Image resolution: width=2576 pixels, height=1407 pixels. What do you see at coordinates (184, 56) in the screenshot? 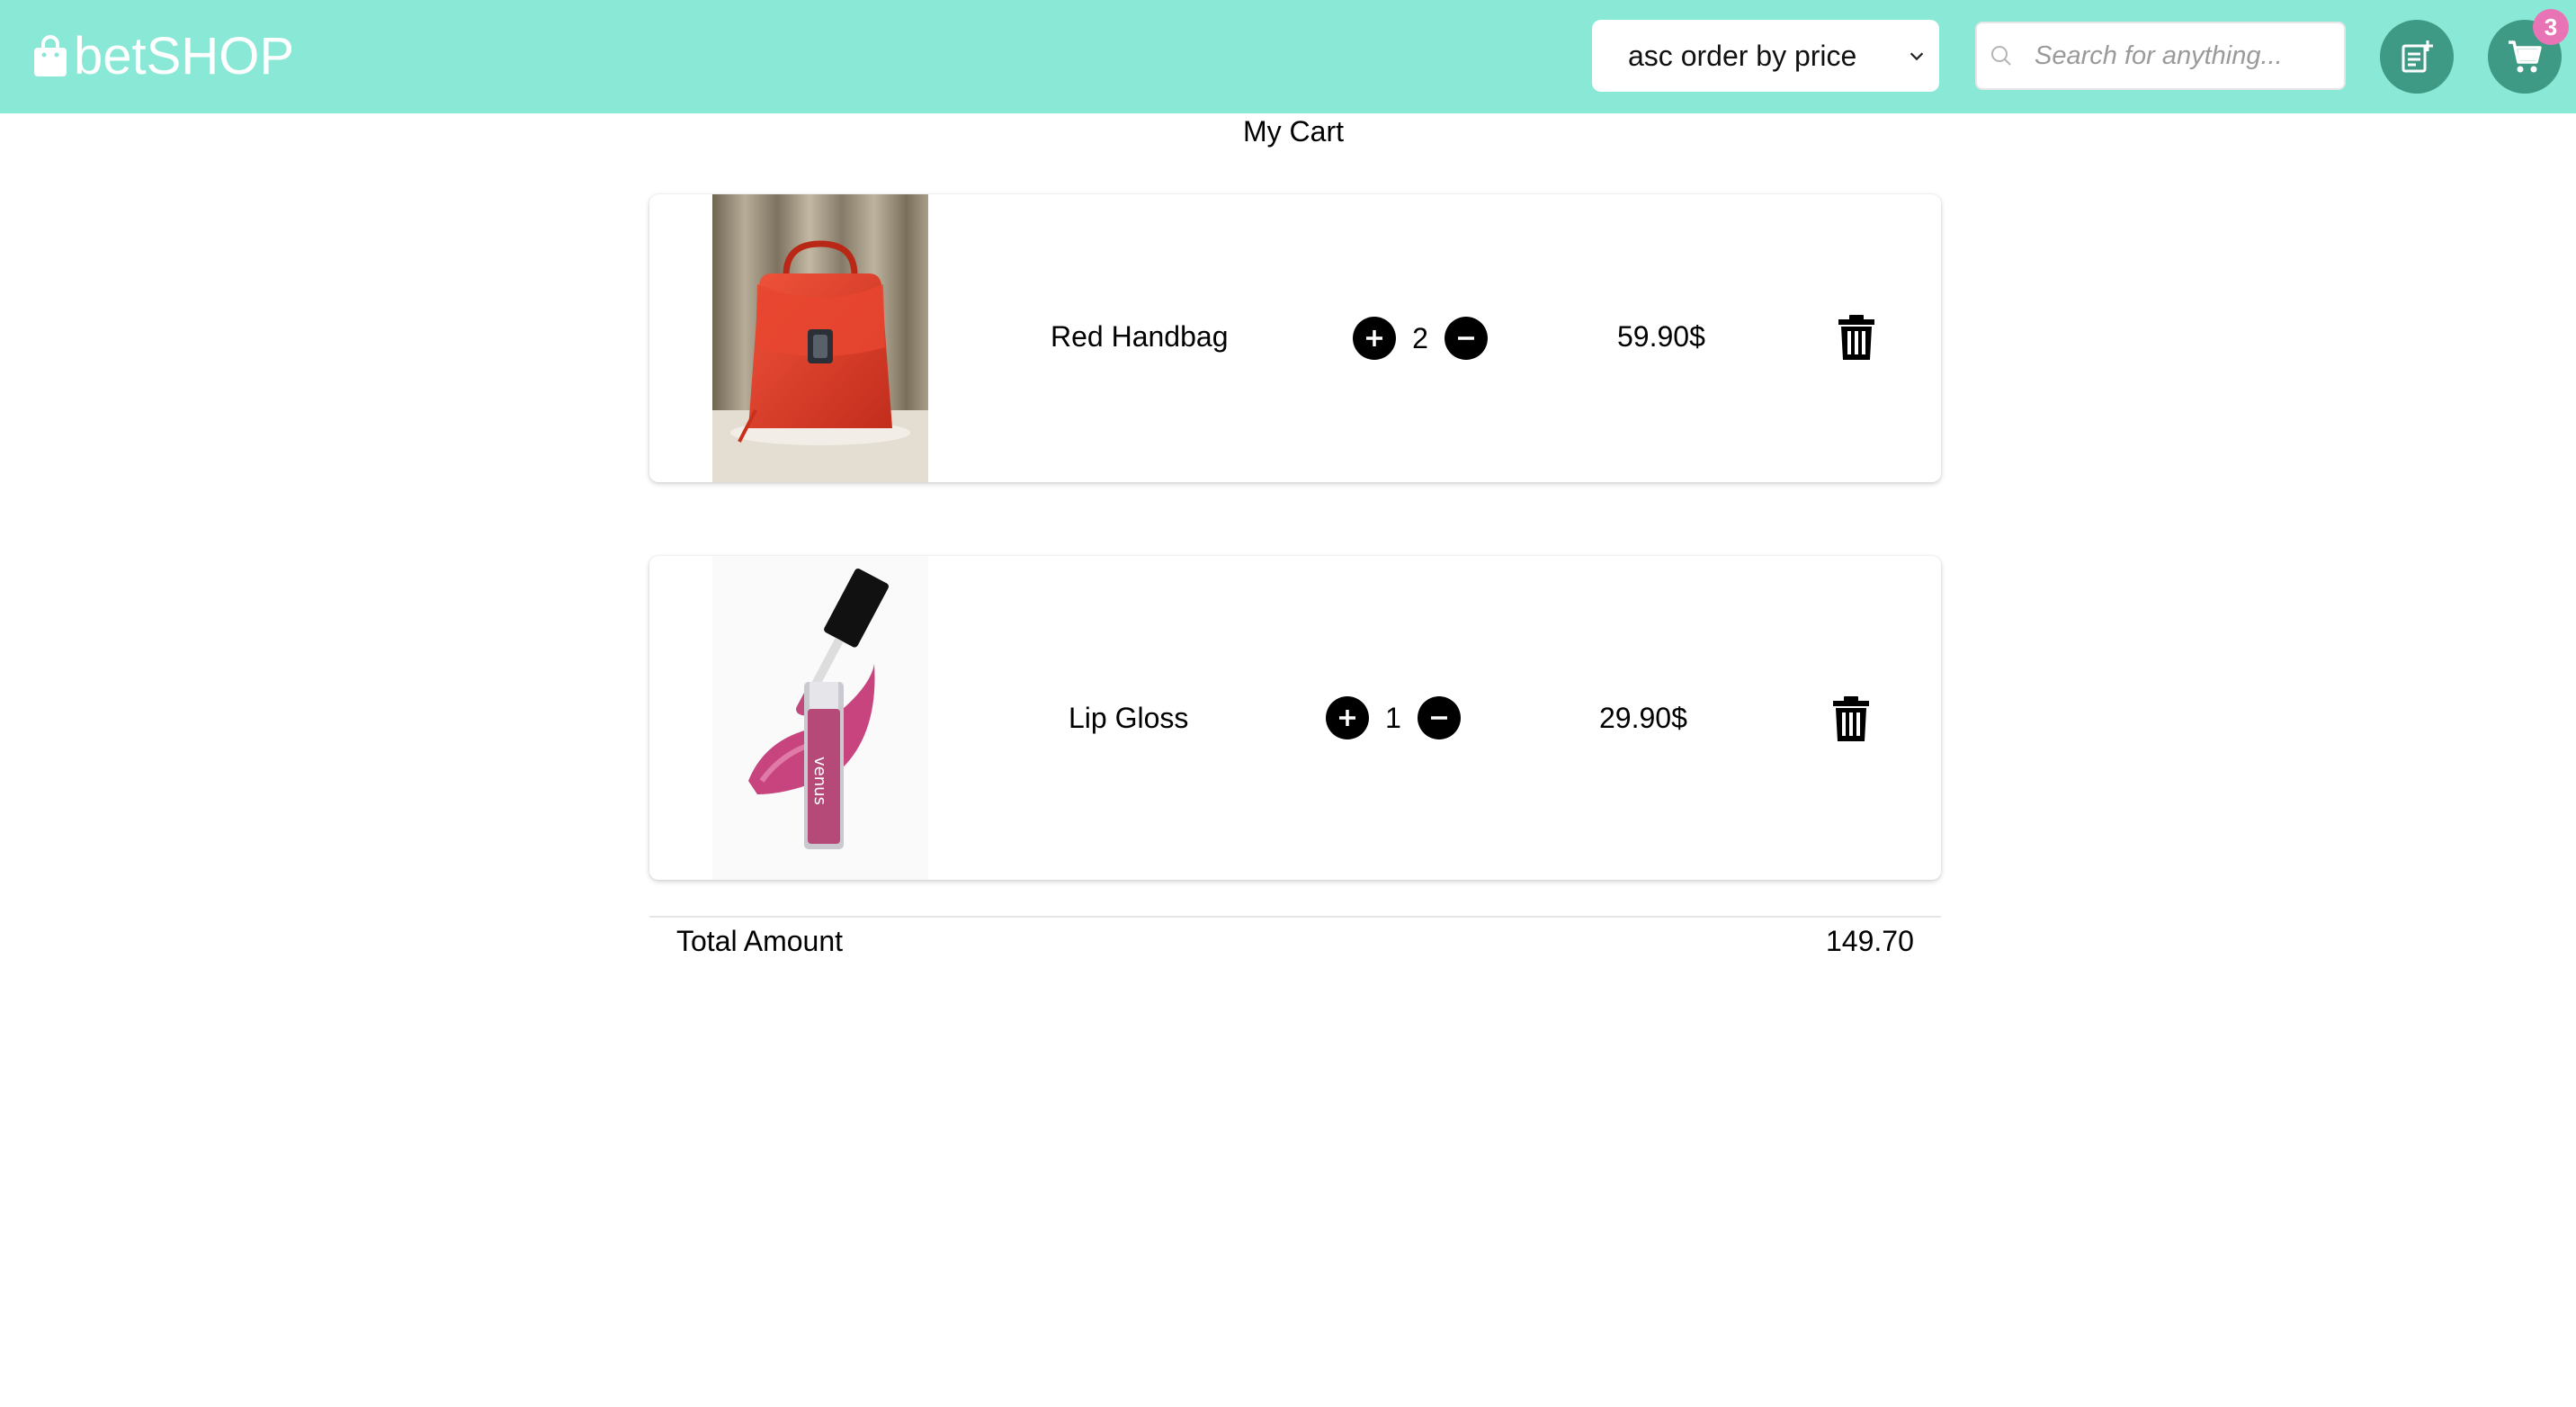
I see `brand-name: betSHOP` at bounding box center [184, 56].